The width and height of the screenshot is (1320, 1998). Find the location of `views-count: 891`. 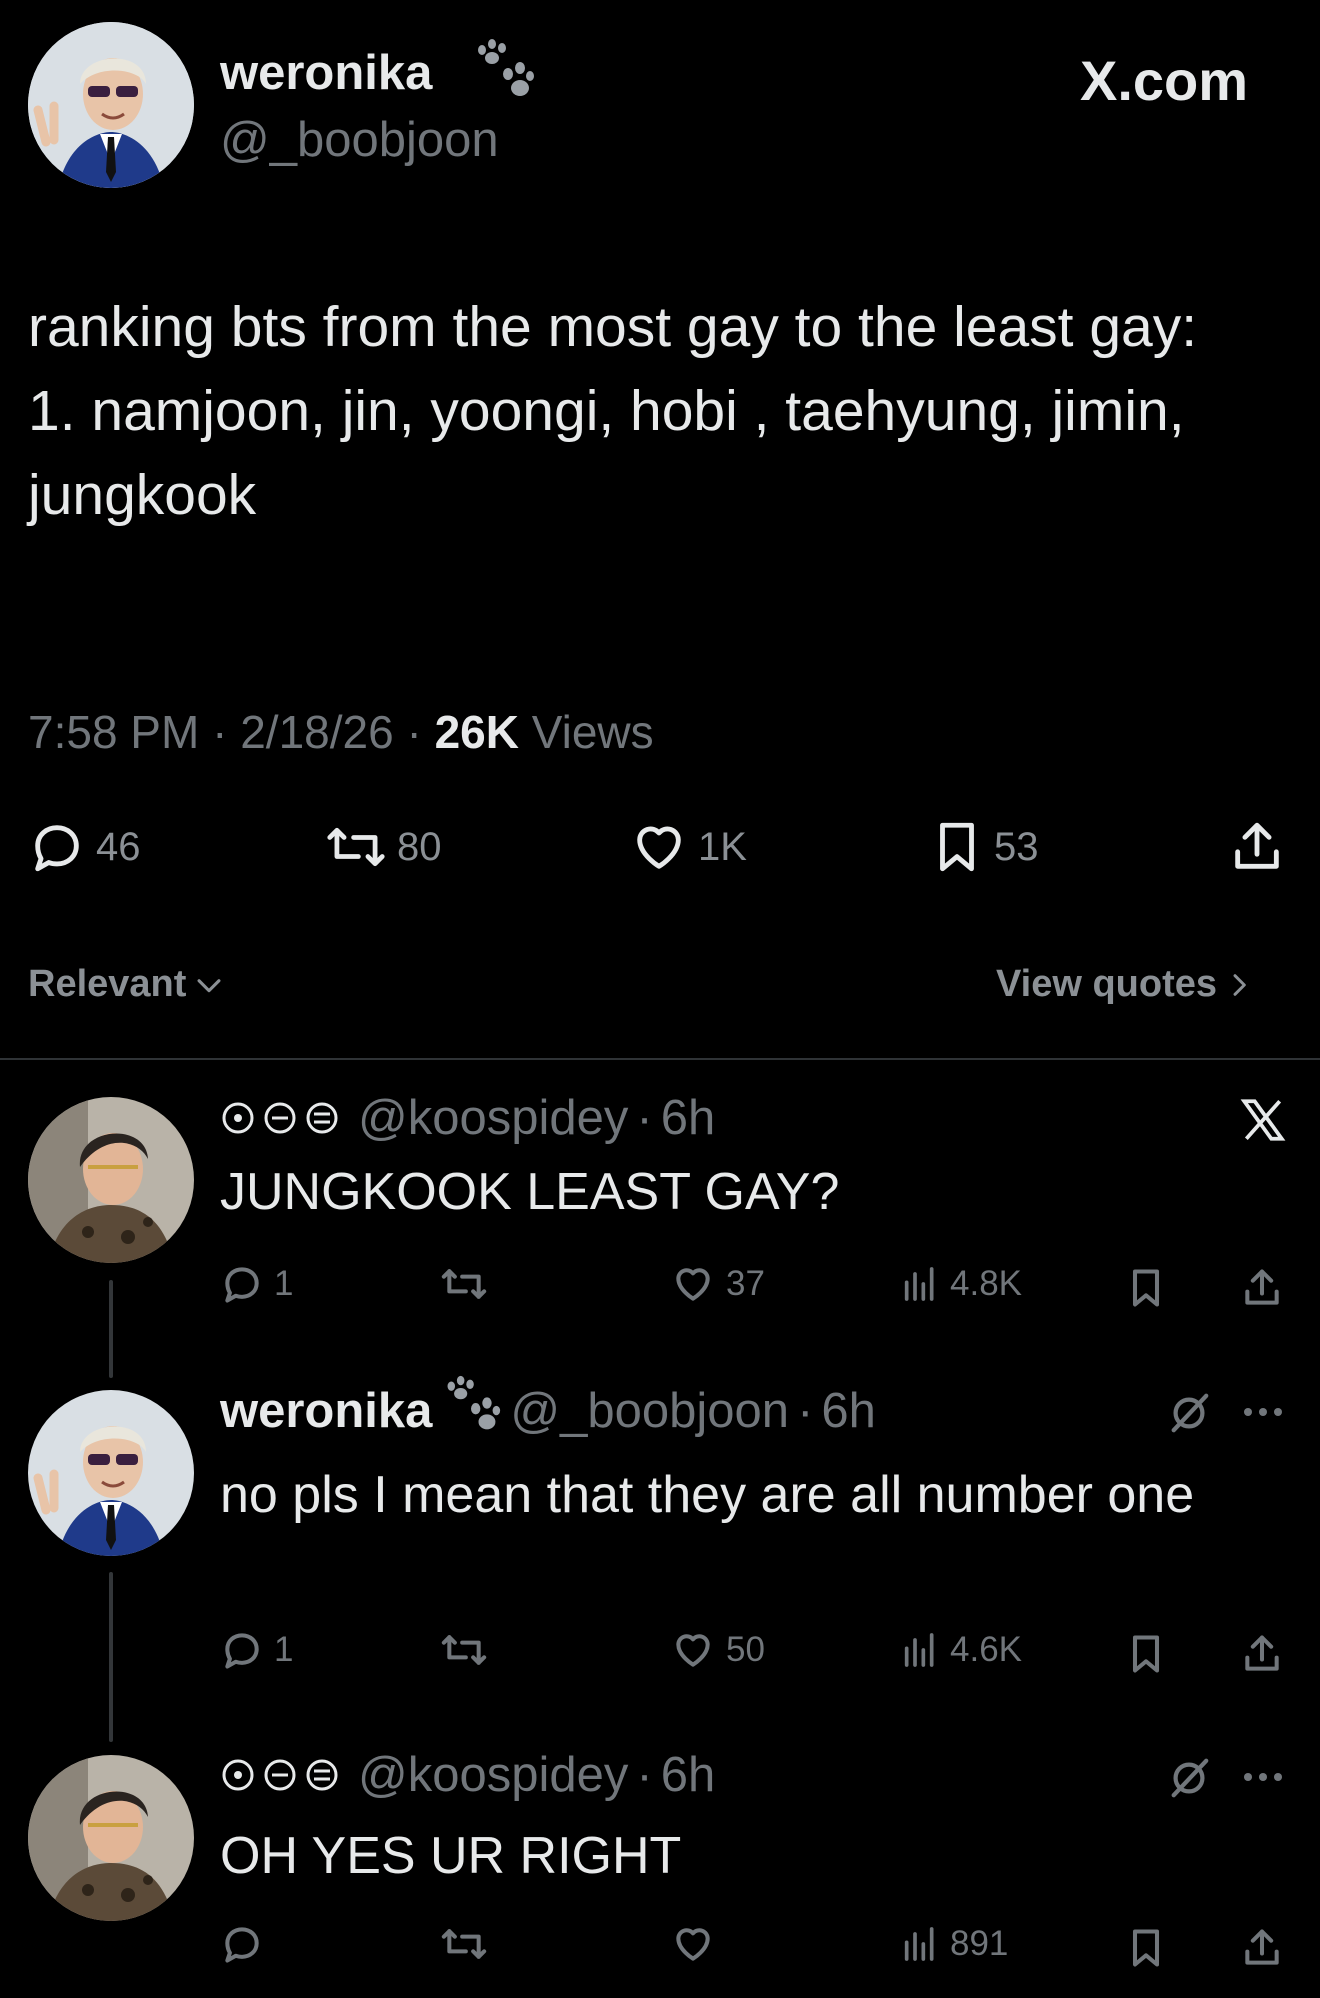

views-count: 891 is located at coordinates (979, 1943).